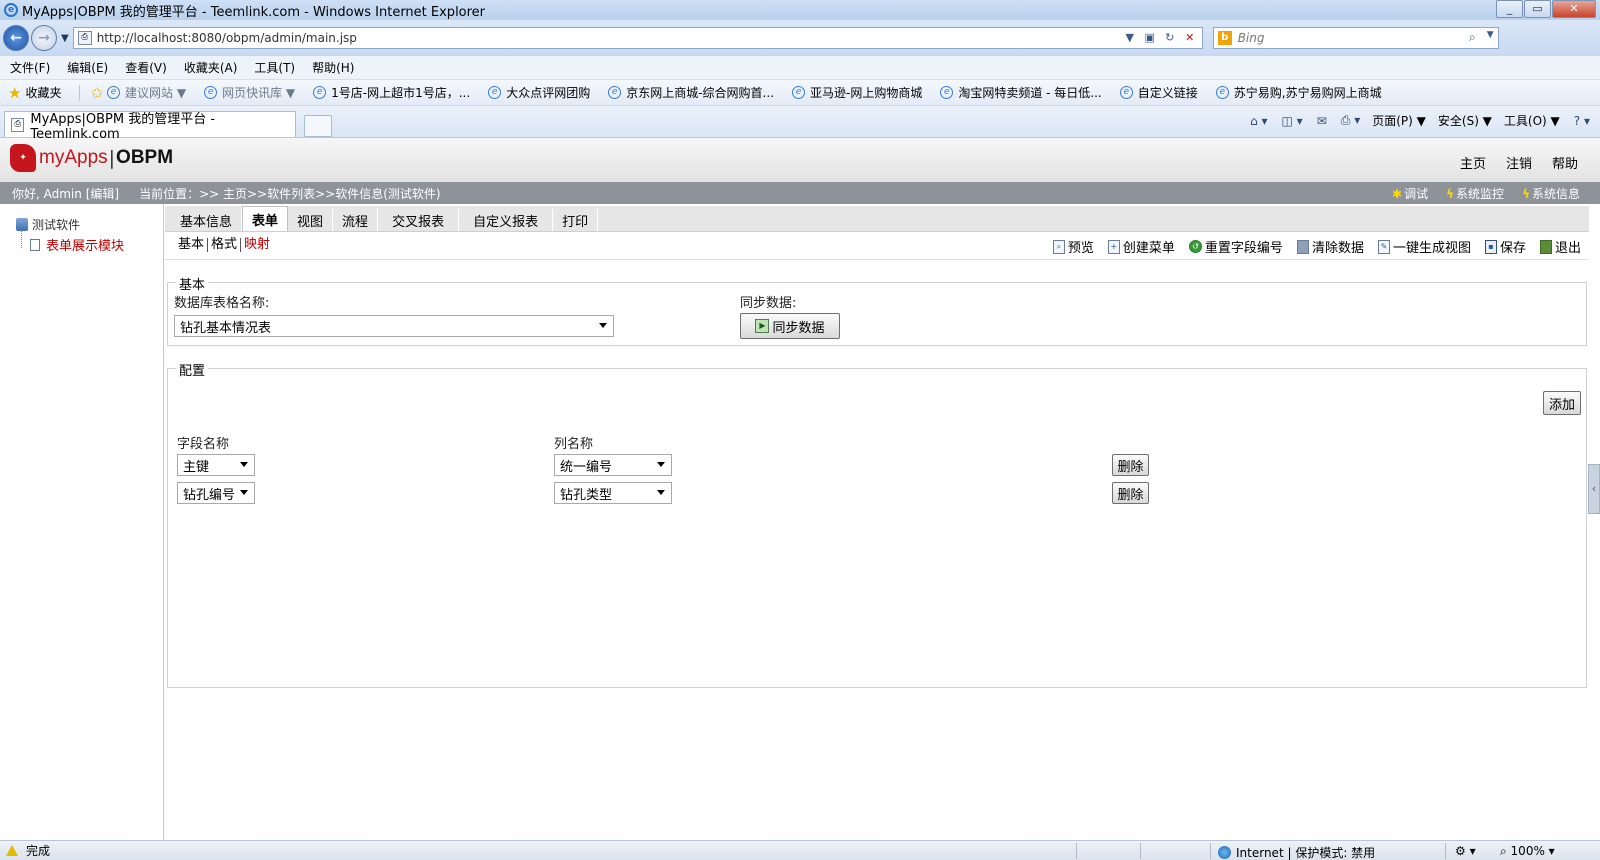 The height and width of the screenshot is (860, 1600). Describe the element at coordinates (211, 67) in the screenshot. I see `menu-favorites: 收藏夹(A)` at that location.